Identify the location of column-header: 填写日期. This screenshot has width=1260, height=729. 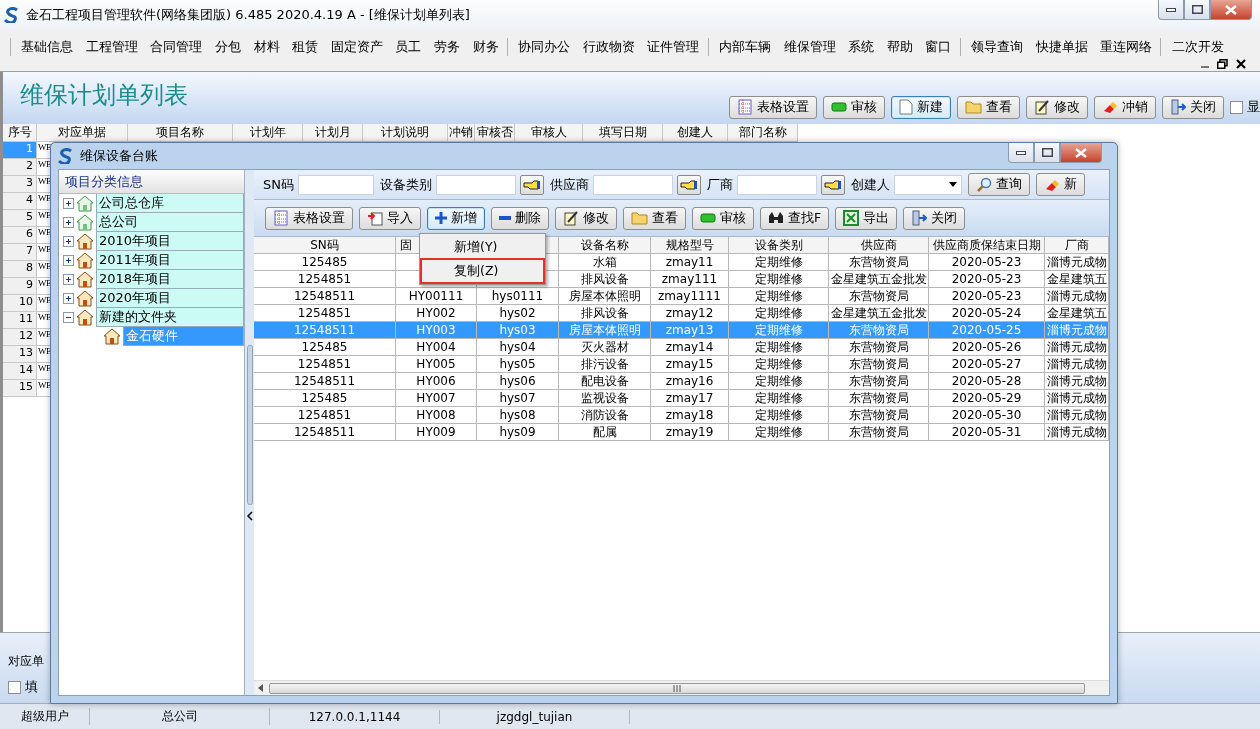
(623, 133).